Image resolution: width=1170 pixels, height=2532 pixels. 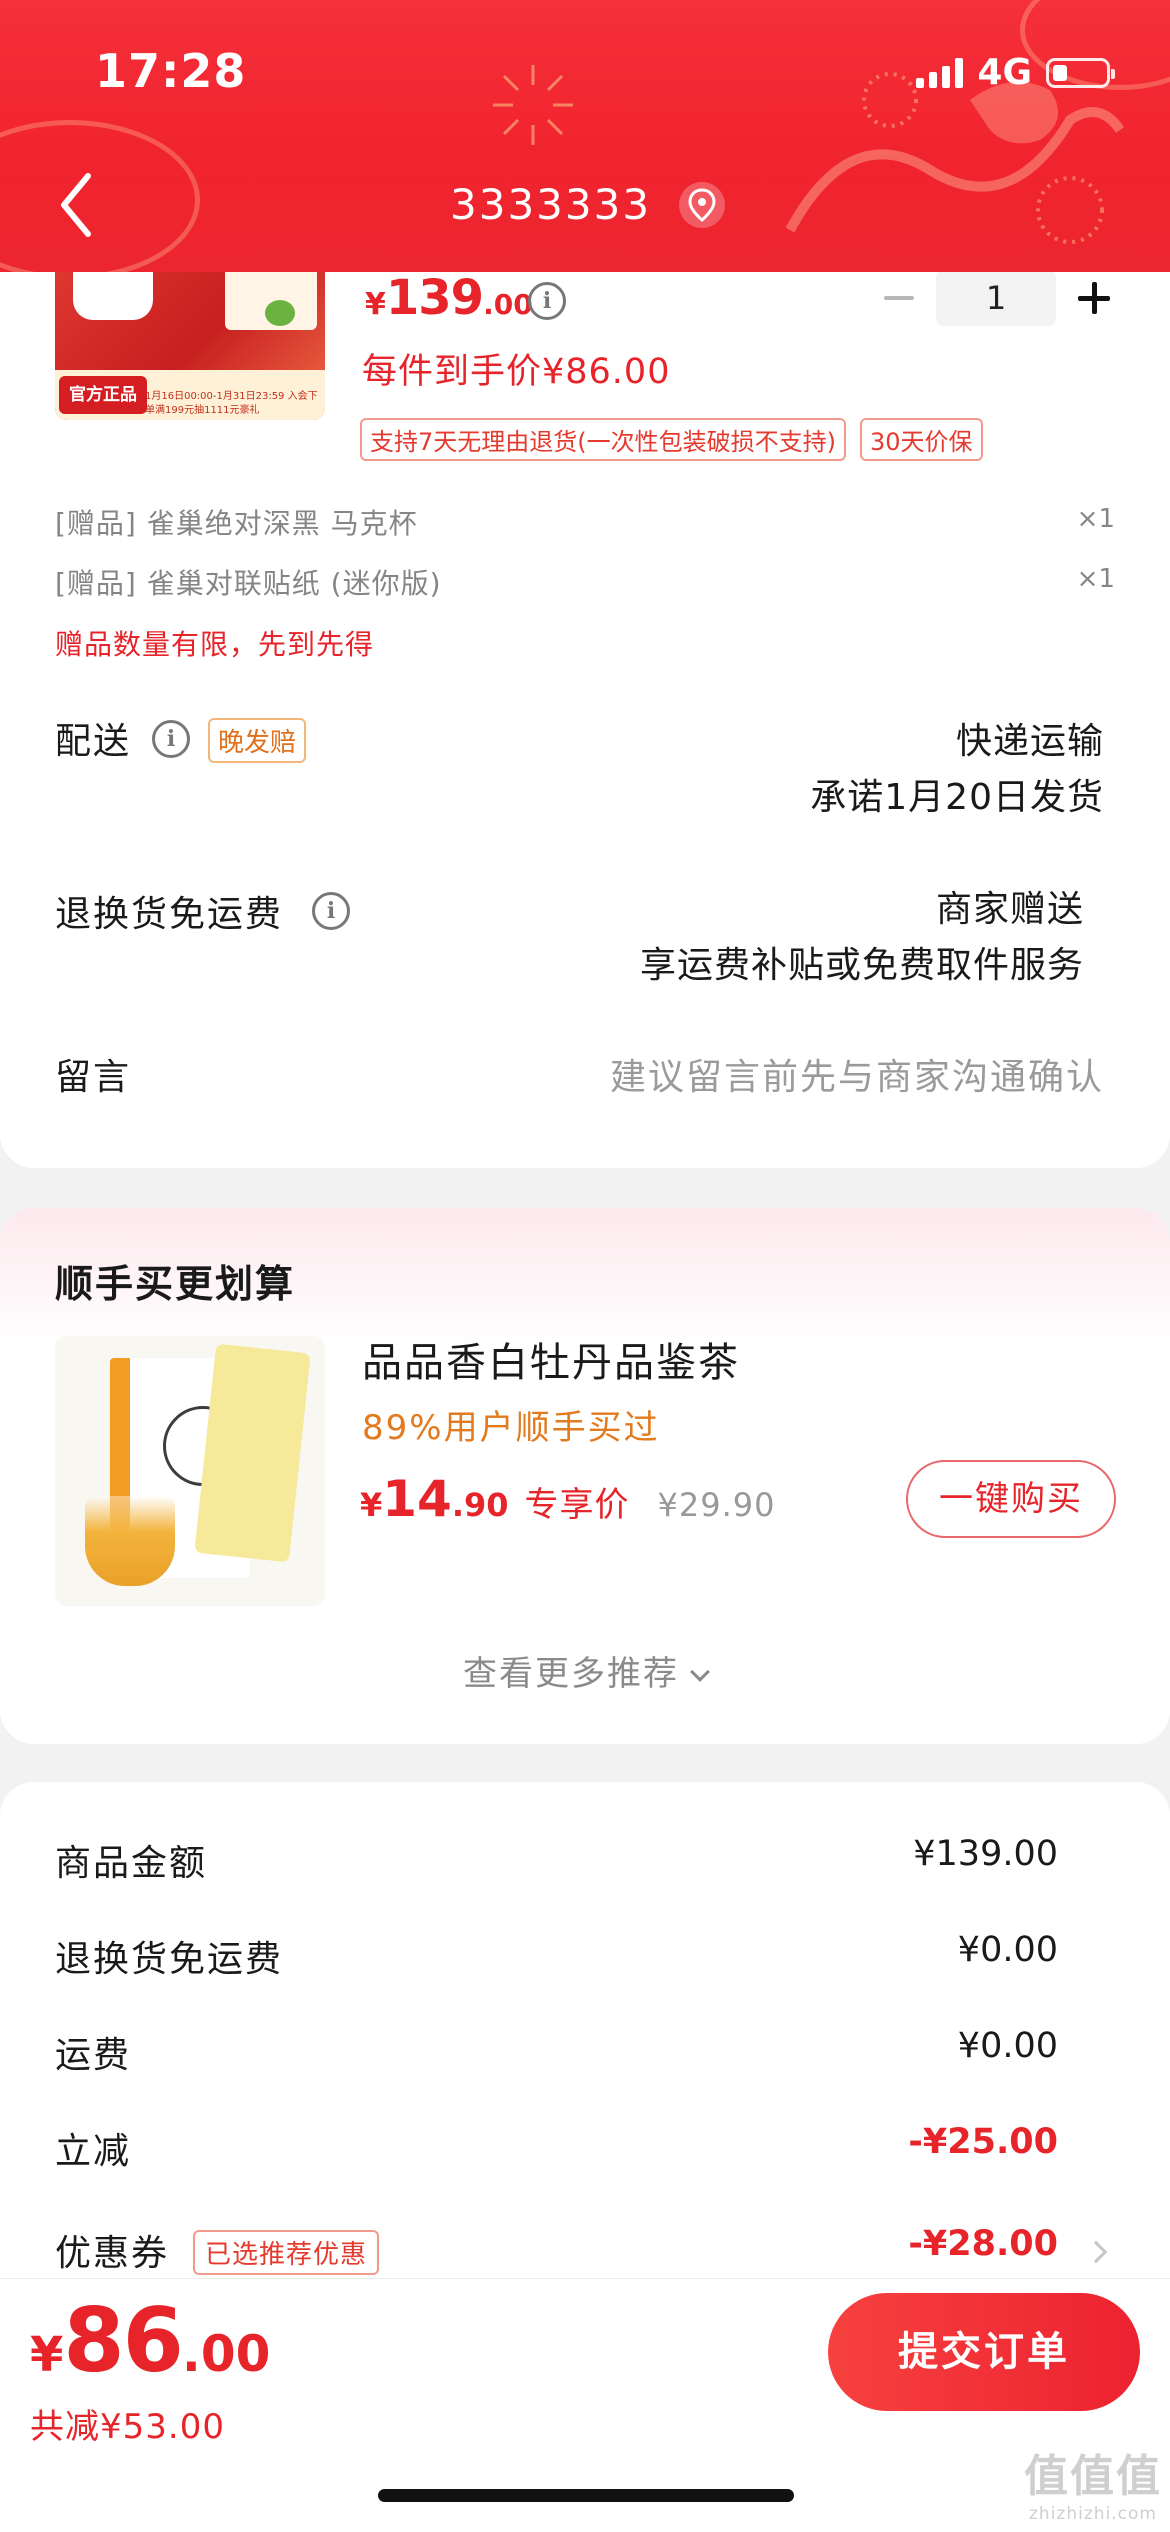 What do you see at coordinates (331, 911) in the screenshot?
I see `return-info-icon: i` at bounding box center [331, 911].